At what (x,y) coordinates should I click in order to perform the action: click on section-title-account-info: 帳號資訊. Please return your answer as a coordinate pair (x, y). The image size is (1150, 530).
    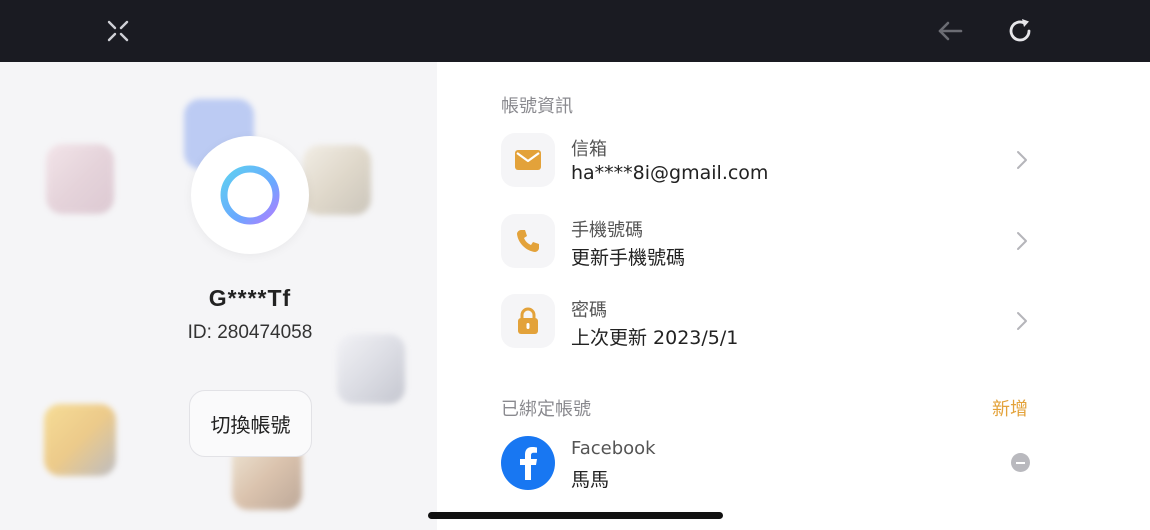
    Looking at the image, I should click on (537, 106).